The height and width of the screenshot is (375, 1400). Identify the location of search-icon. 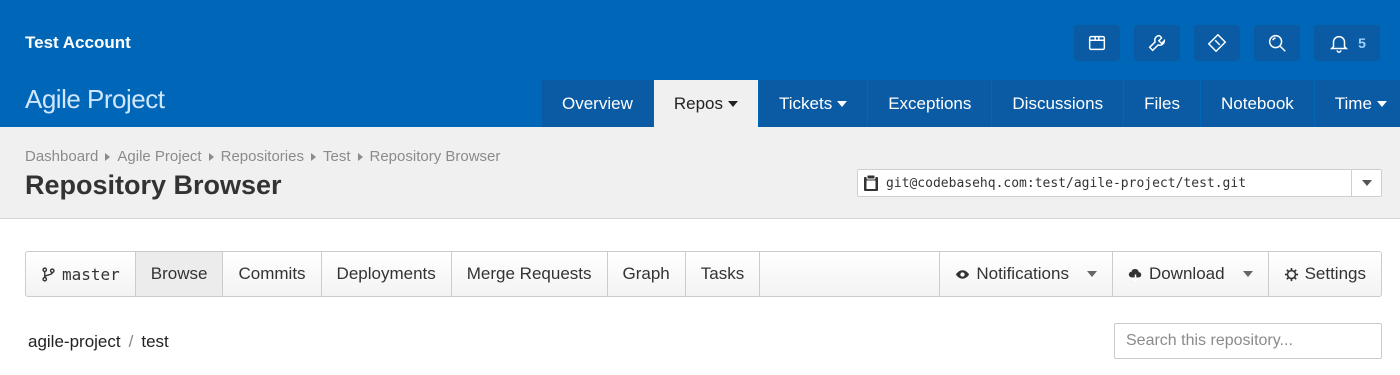
(1277, 43).